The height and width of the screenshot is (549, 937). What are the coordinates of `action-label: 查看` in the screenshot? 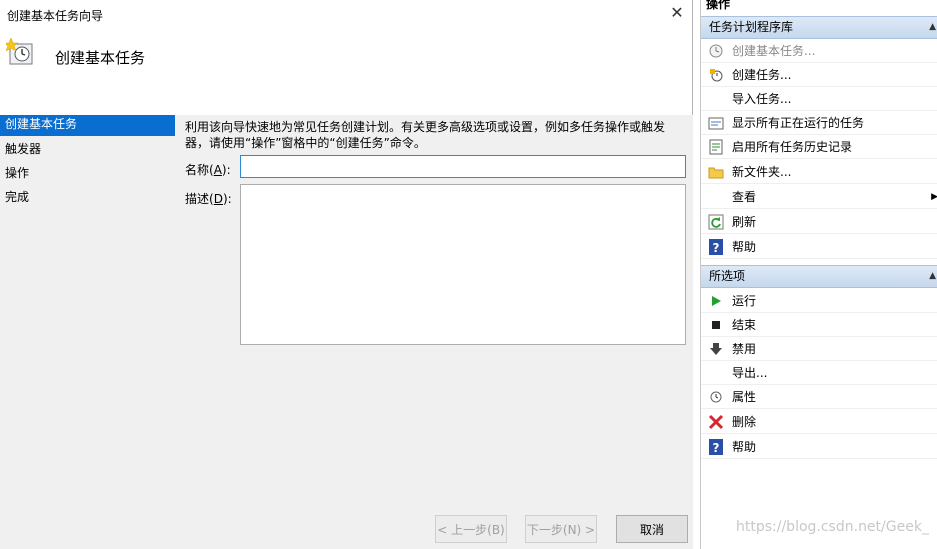 It's located at (744, 197).